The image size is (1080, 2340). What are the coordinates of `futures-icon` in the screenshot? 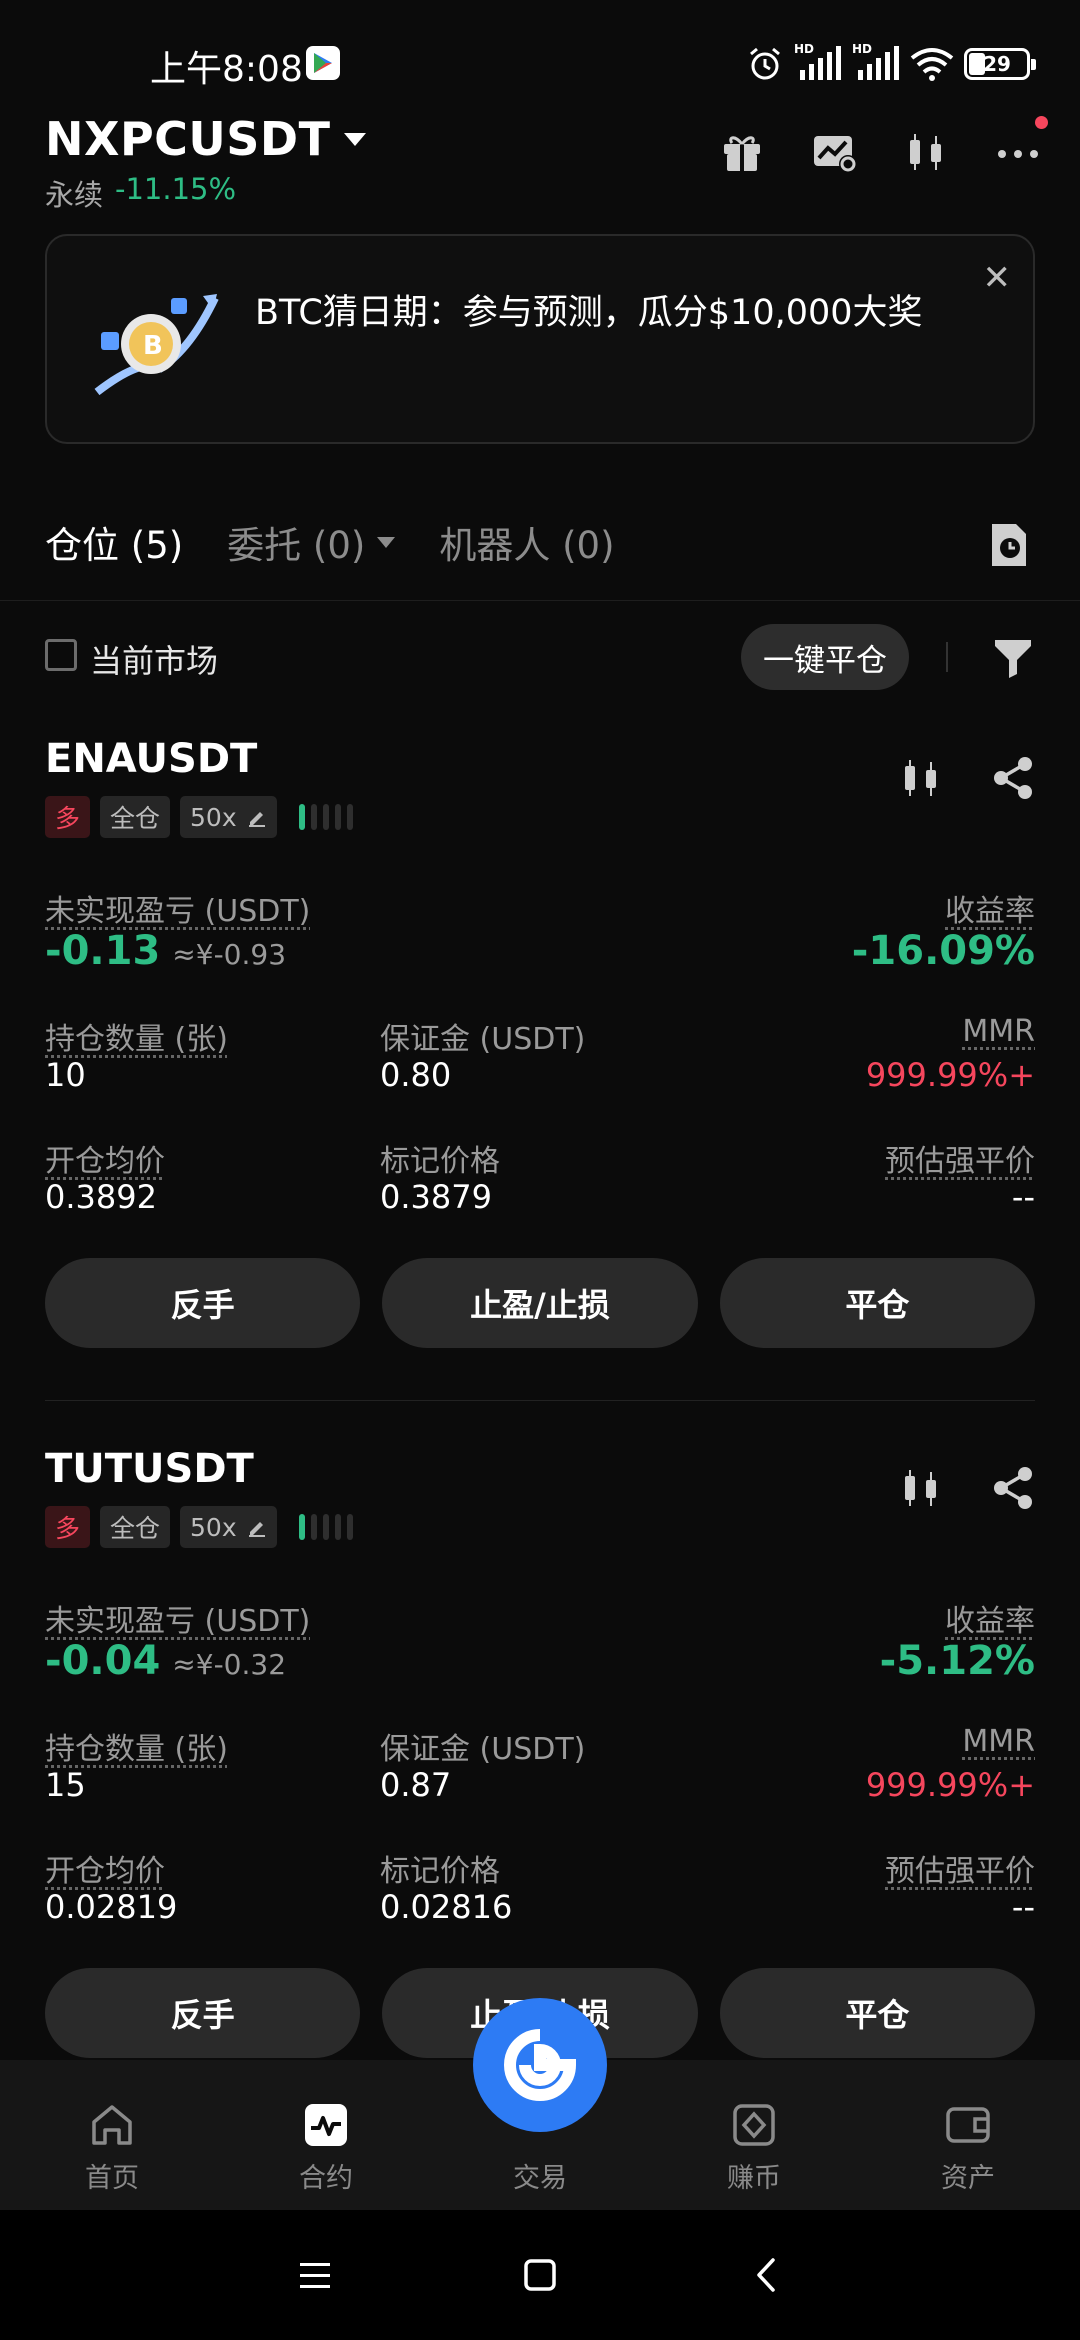 It's located at (326, 2125).